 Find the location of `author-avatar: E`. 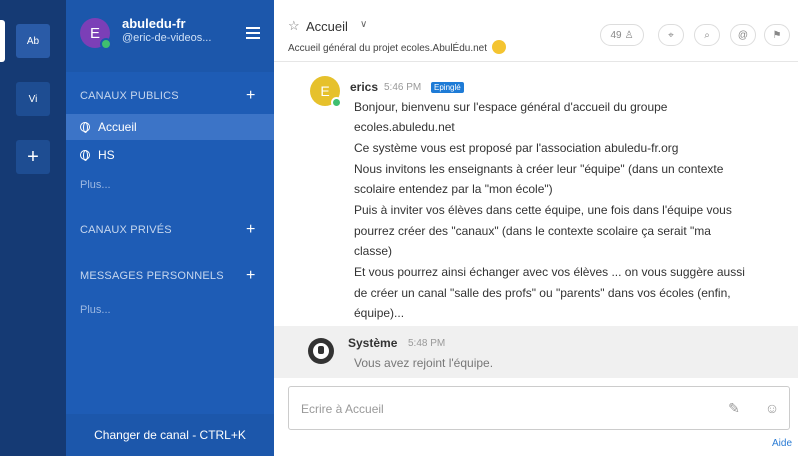

author-avatar: E is located at coordinates (326, 92).